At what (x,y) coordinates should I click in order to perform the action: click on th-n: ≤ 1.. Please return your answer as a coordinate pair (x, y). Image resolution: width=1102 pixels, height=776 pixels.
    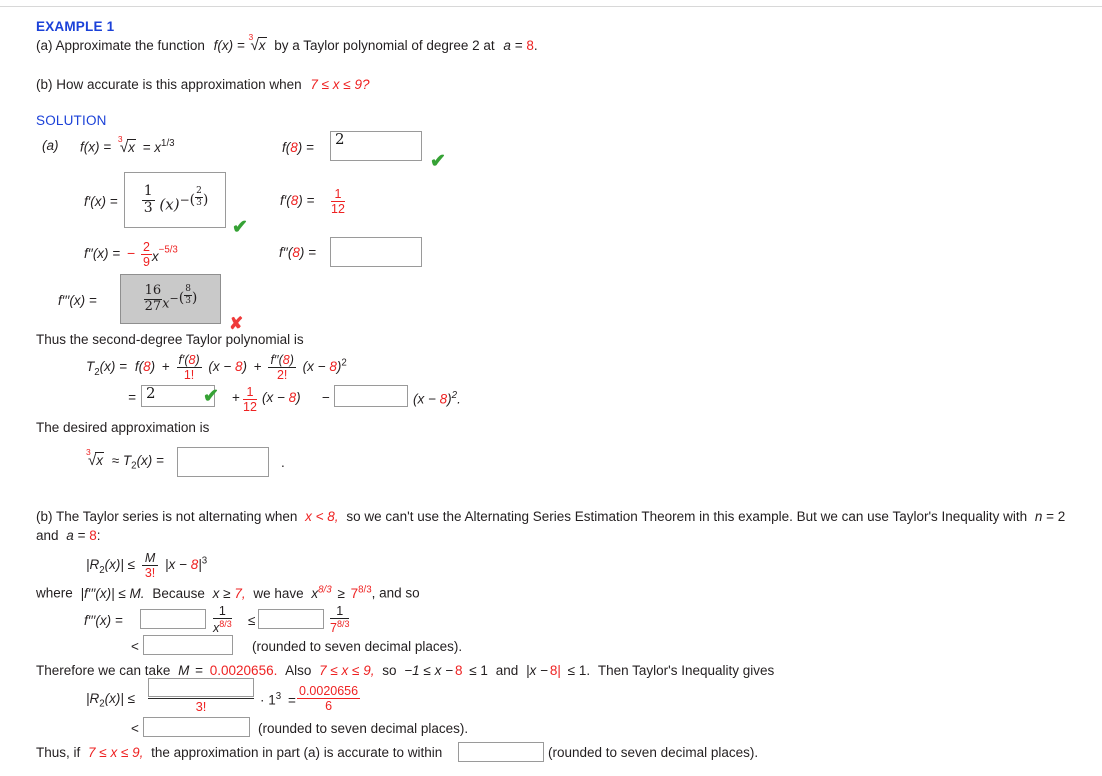
    Looking at the image, I should click on (579, 670).